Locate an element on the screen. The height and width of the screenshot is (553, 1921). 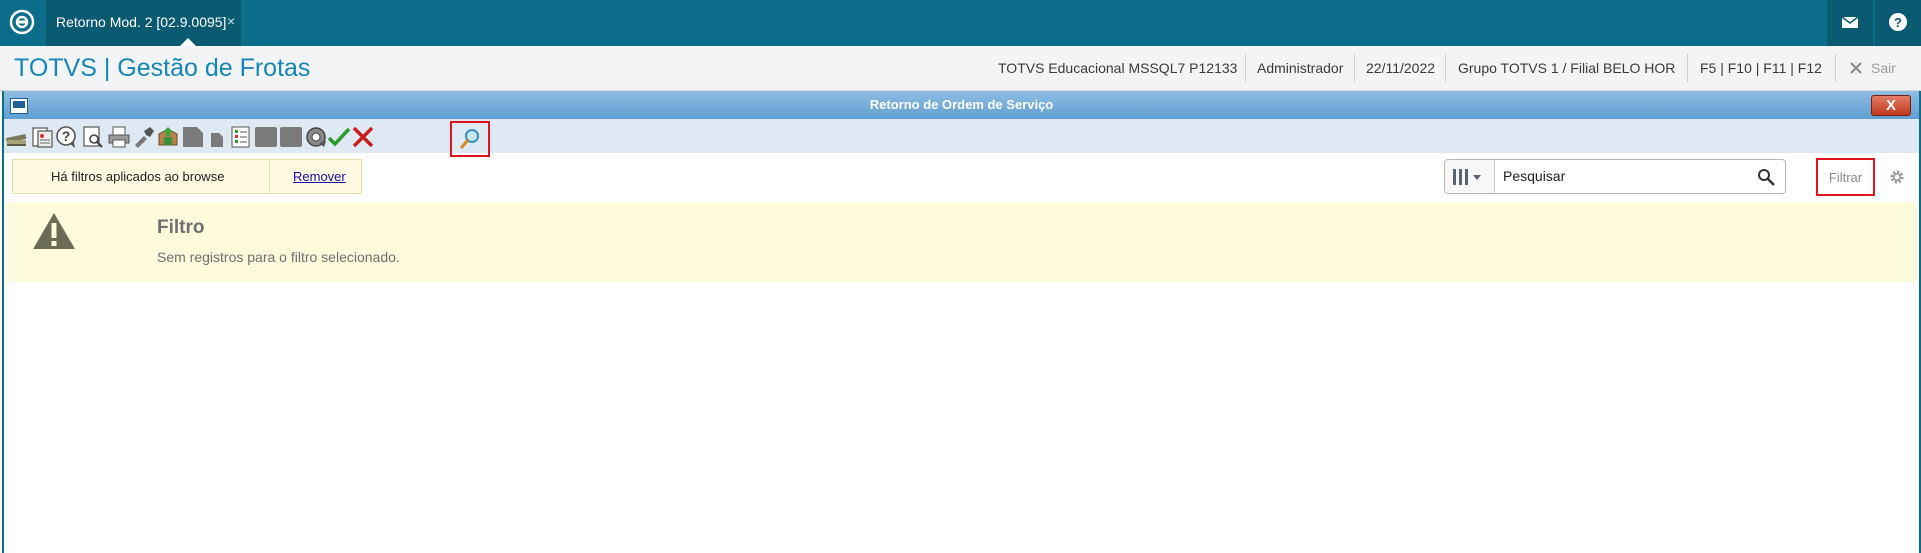
preview-icon is located at coordinates (93, 137).